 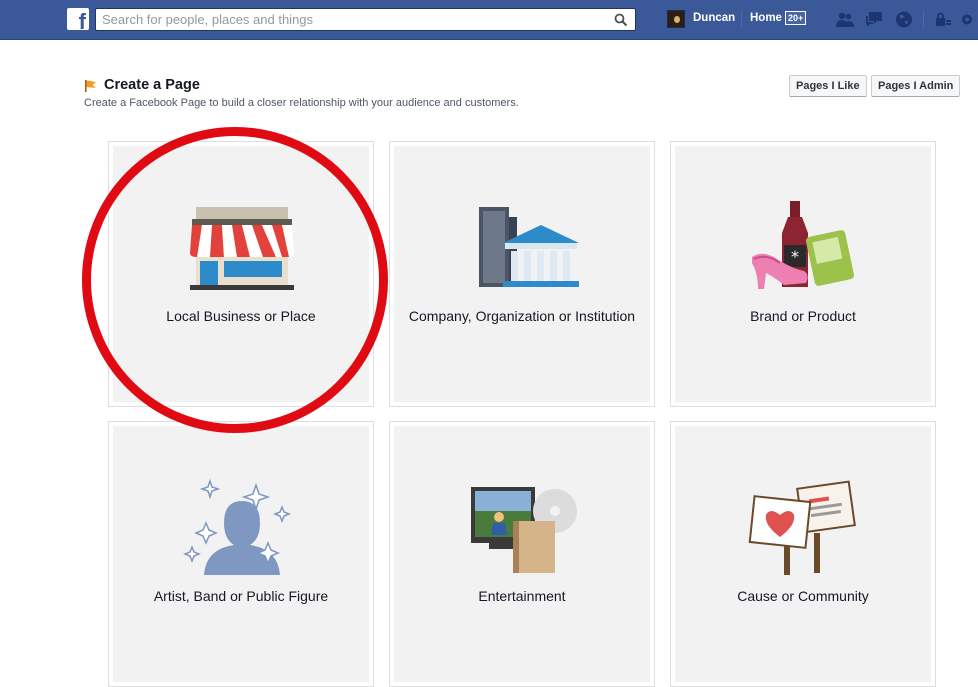 I want to click on privacy-shortcuts-icon, so click(x=943, y=19).